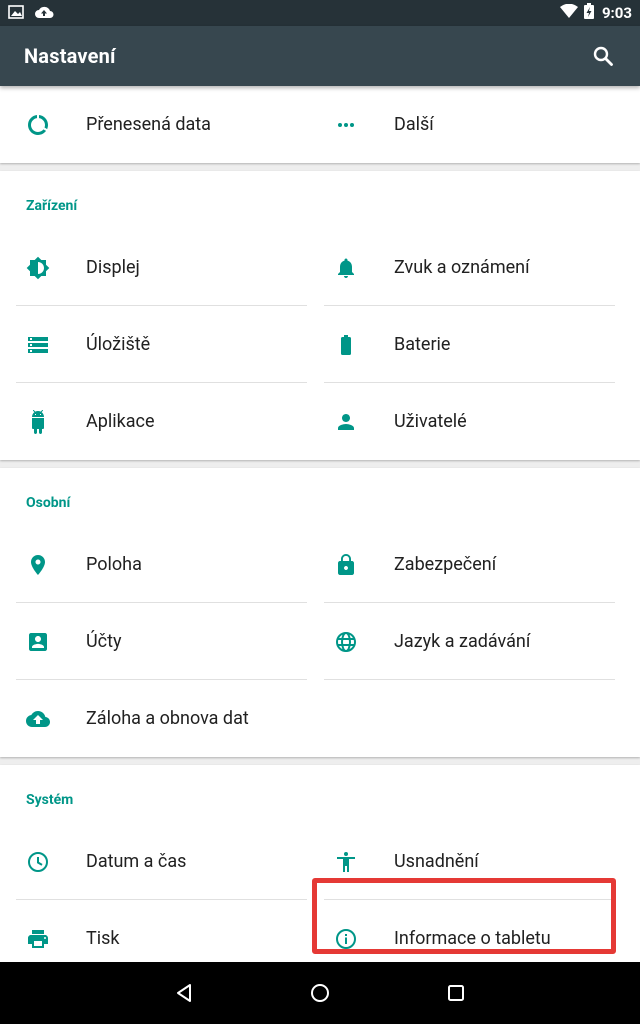  What do you see at coordinates (161, 267) in the screenshot?
I see `tile-display: Displej` at bounding box center [161, 267].